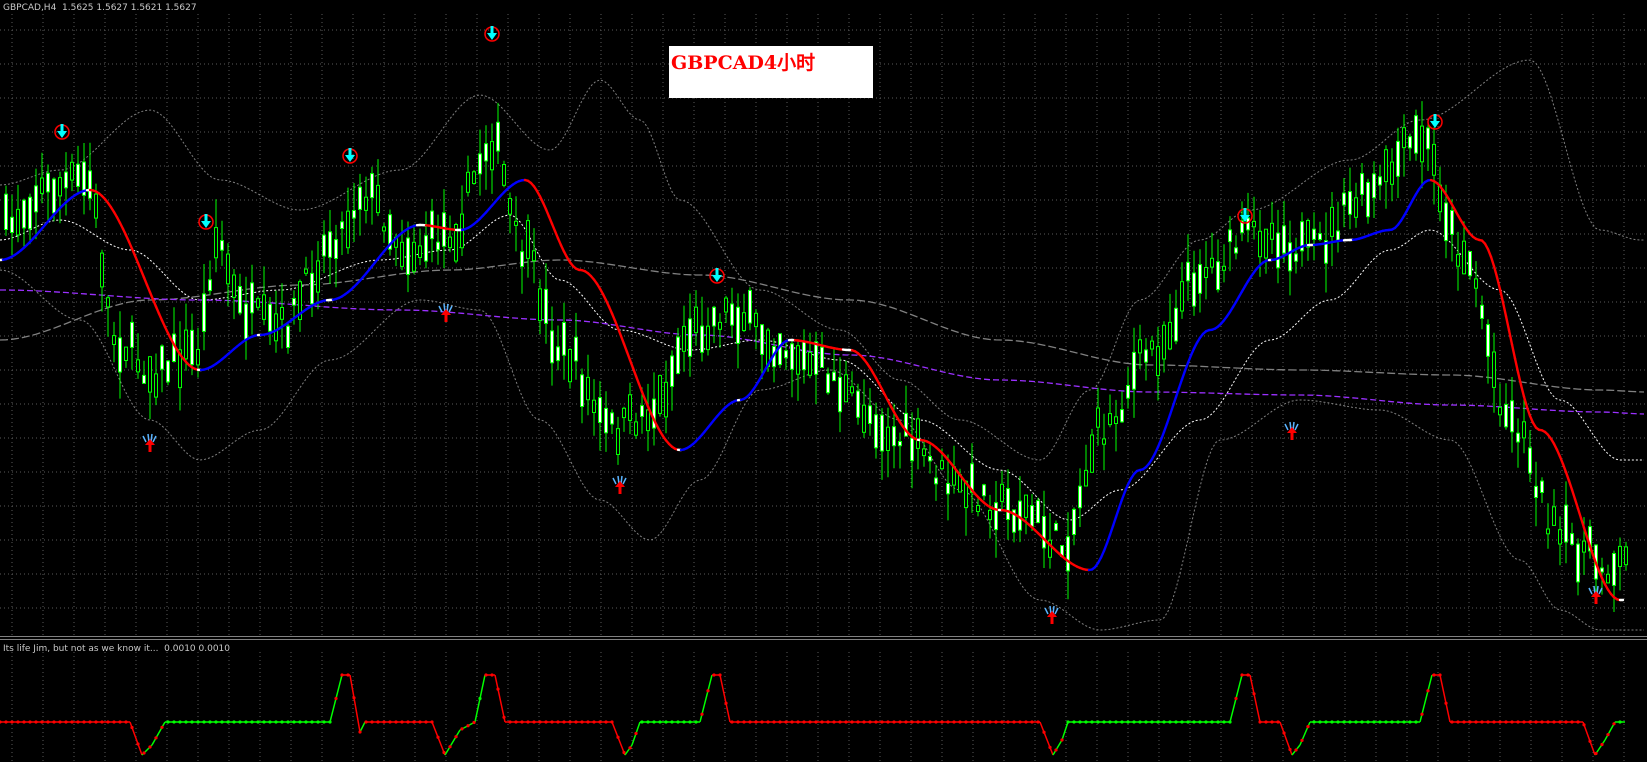 The image size is (1647, 762). I want to click on up-arrow-hand-icon, so click(149, 442).